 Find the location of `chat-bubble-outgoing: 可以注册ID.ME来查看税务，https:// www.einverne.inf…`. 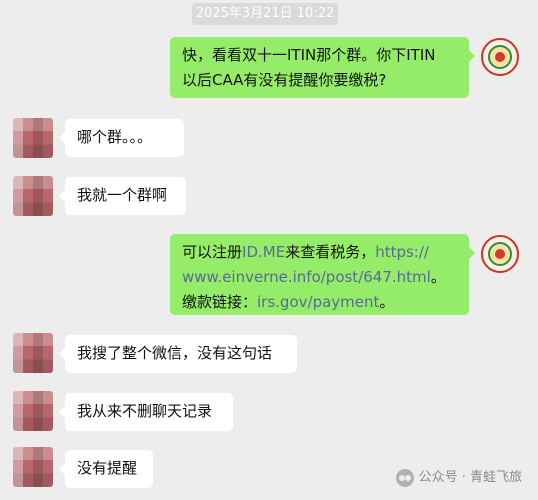

chat-bubble-outgoing: 可以注册ID.ME来查看税务，https:// www.einverne.inf… is located at coordinates (322, 274).